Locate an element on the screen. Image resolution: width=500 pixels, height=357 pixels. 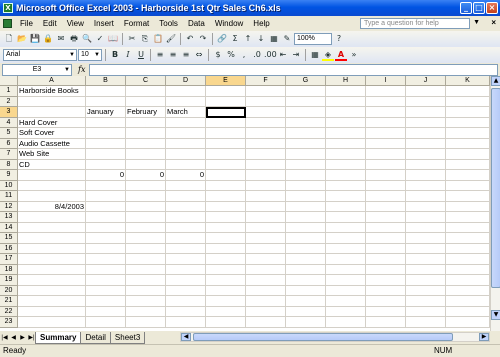
cell-a19 is located at coordinates (52, 280).